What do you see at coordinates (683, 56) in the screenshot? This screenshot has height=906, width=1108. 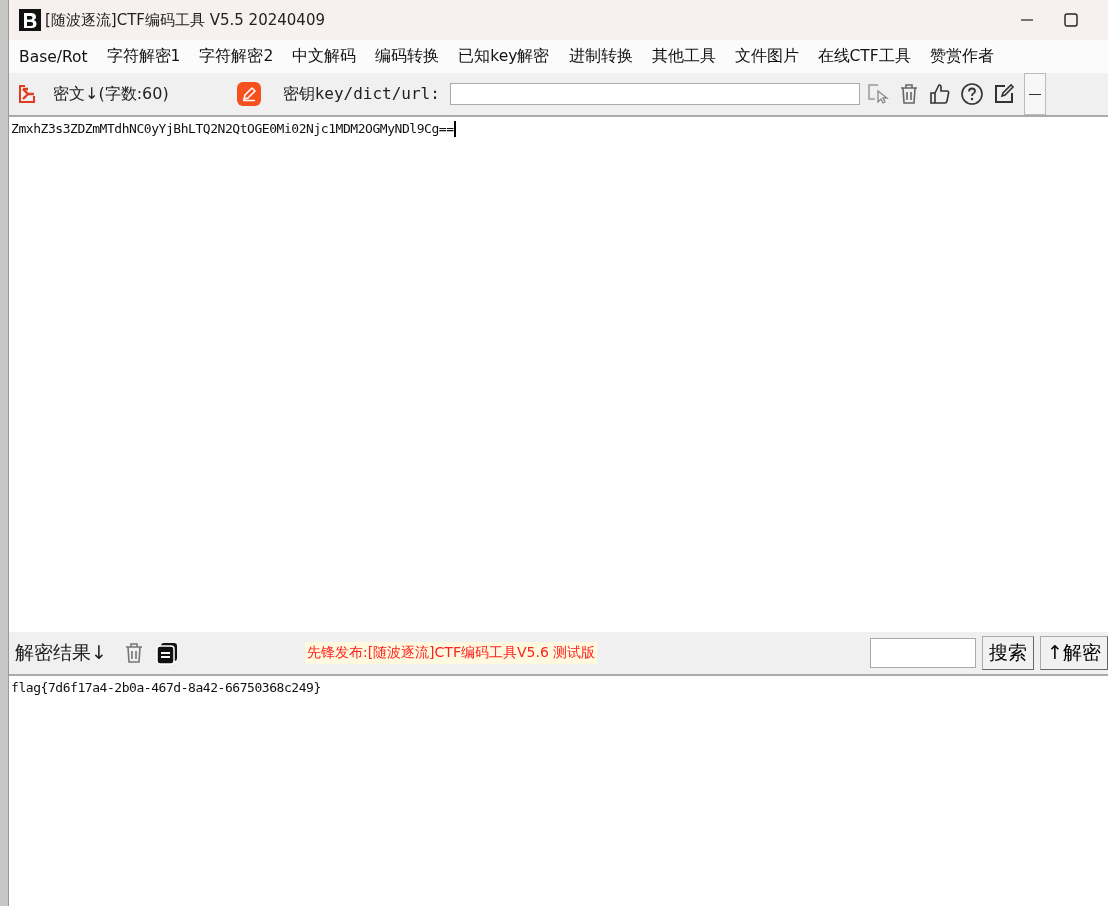 I see `menu-item: 其他工具` at bounding box center [683, 56].